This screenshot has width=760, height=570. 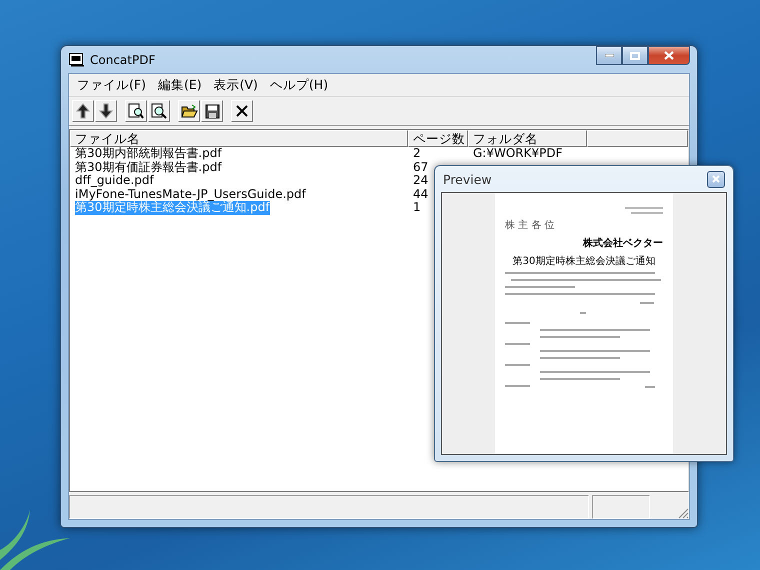 I want to click on column-header, so click(x=637, y=138).